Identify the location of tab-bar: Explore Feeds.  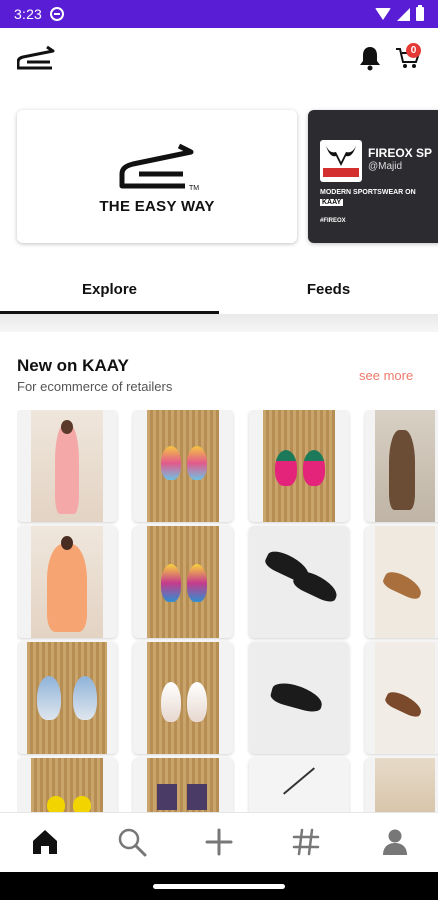
(219, 288).